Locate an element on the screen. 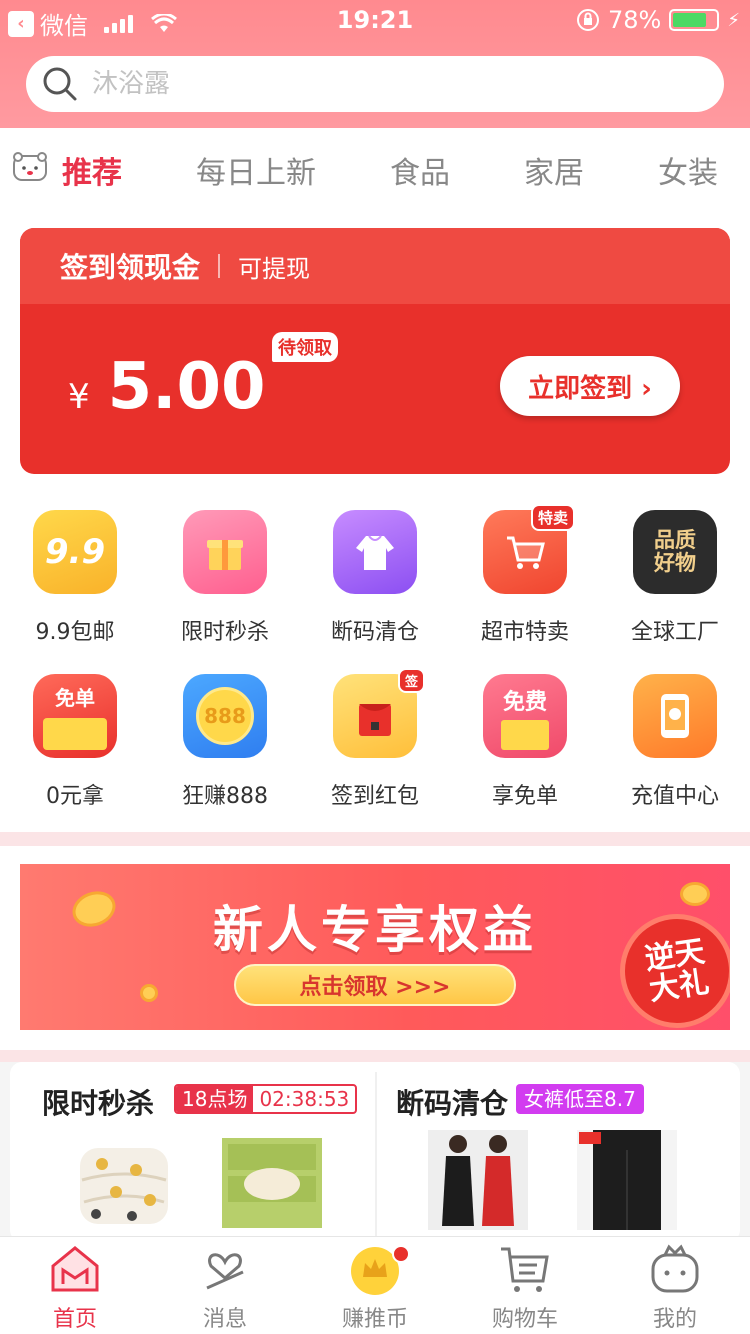  tabbar-earn-coins: 赚推币 is located at coordinates (375, 1285).